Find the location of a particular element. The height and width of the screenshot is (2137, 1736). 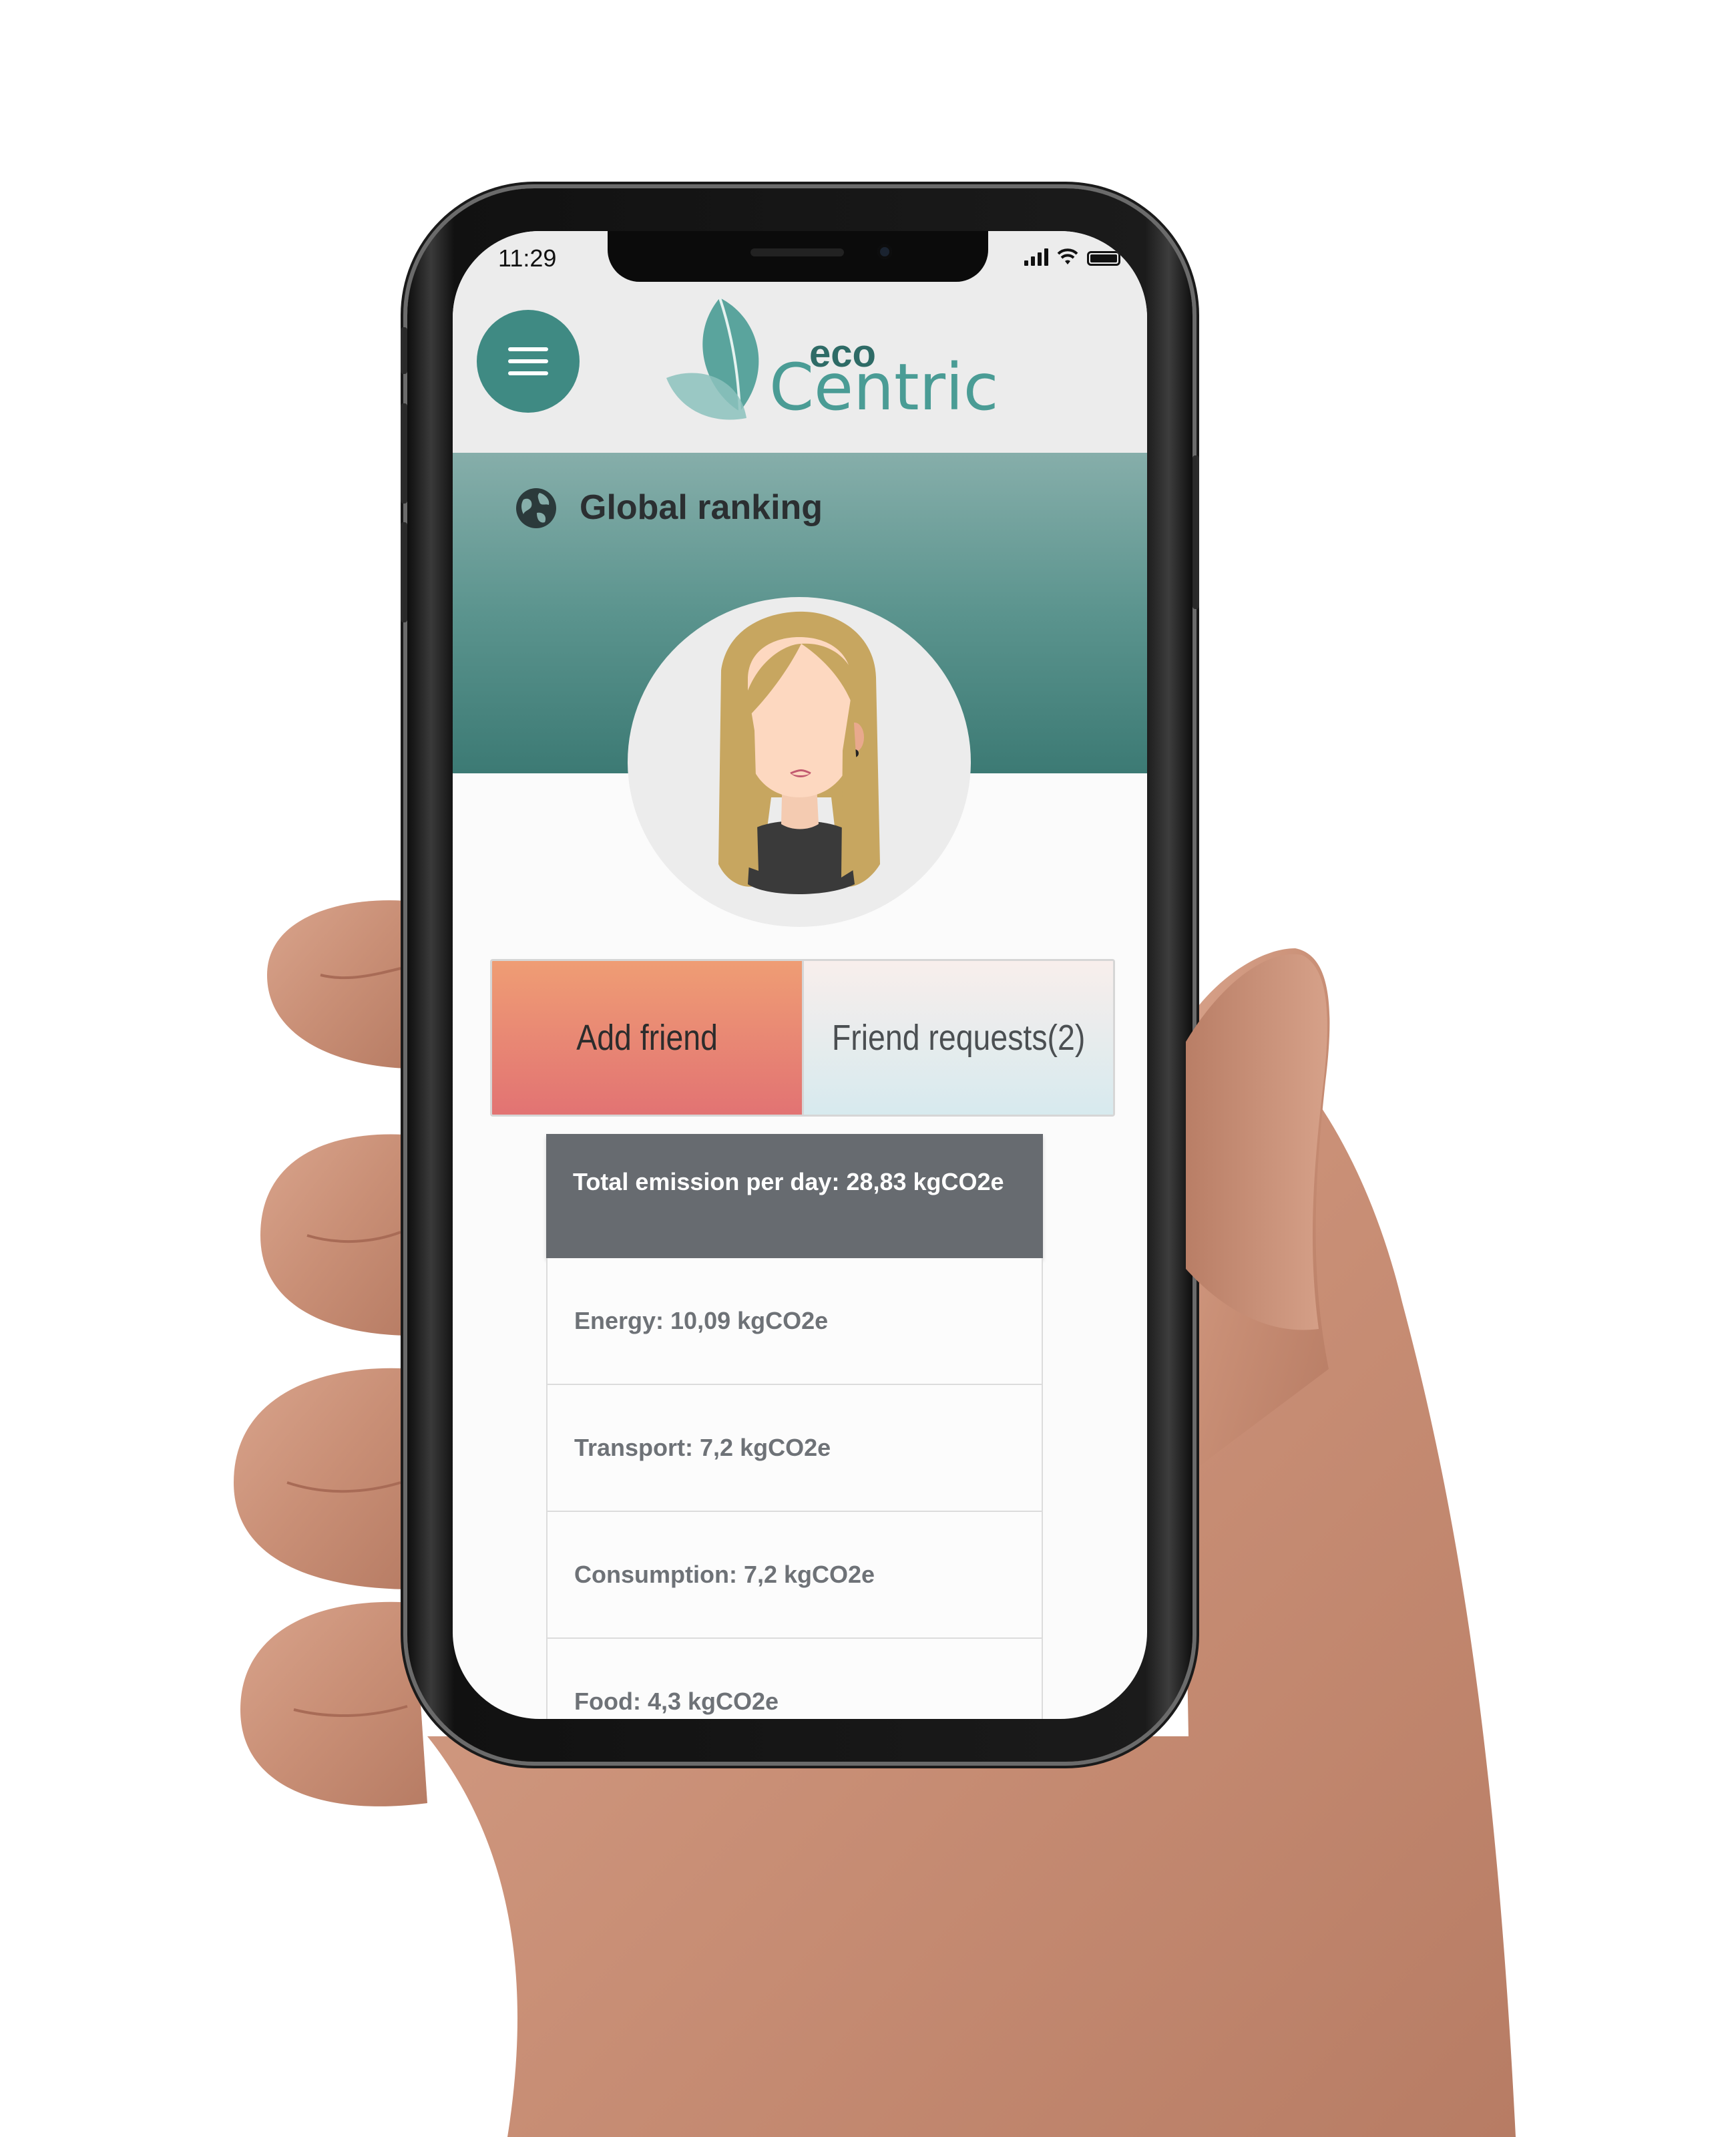

earpiece-speaker is located at coordinates (797, 252).